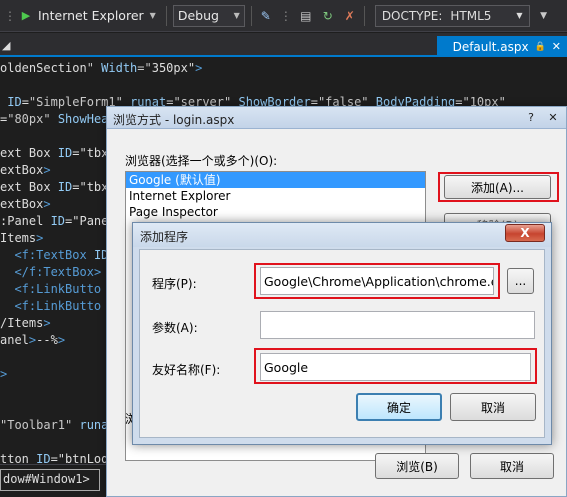  What do you see at coordinates (275, 196) in the screenshot?
I see `list-item: Internet Explorer` at bounding box center [275, 196].